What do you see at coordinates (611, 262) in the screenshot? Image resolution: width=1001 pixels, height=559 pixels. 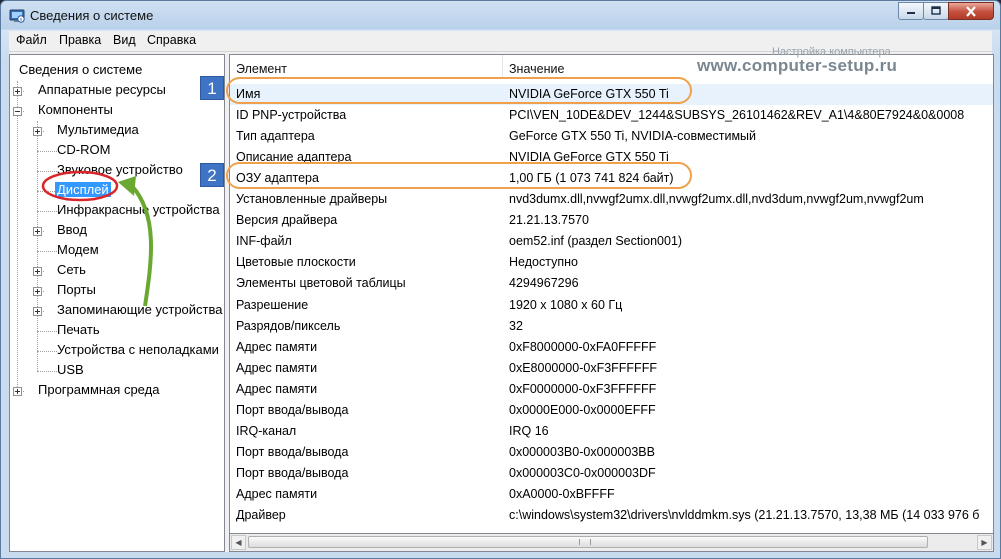 I see `table-row: Цветовые плоскости Недоступно` at bounding box center [611, 262].